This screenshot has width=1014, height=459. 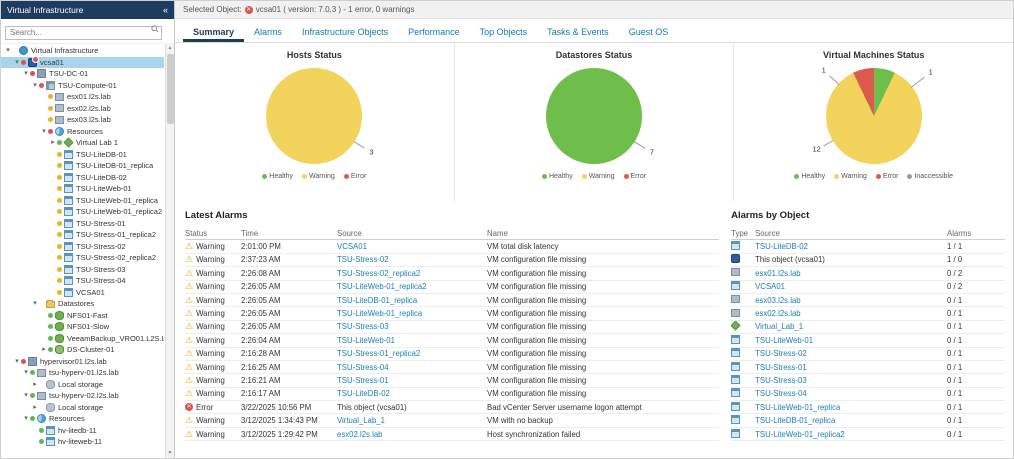 What do you see at coordinates (82, 97) in the screenshot?
I see `tree-item-esx01-l2s-lab: esx01.l2s.lab` at bounding box center [82, 97].